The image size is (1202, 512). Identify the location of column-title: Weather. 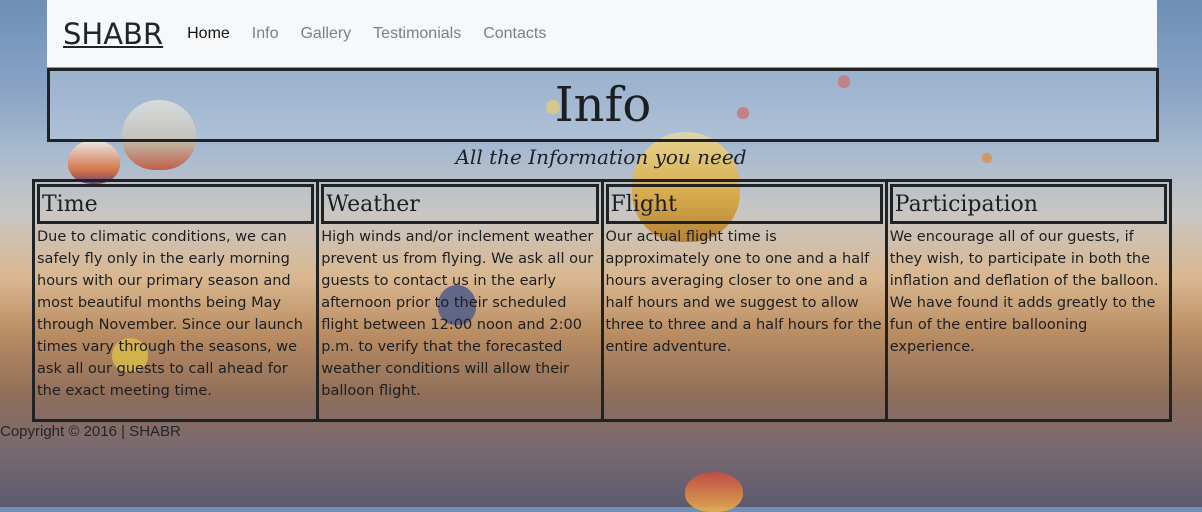
(460, 204).